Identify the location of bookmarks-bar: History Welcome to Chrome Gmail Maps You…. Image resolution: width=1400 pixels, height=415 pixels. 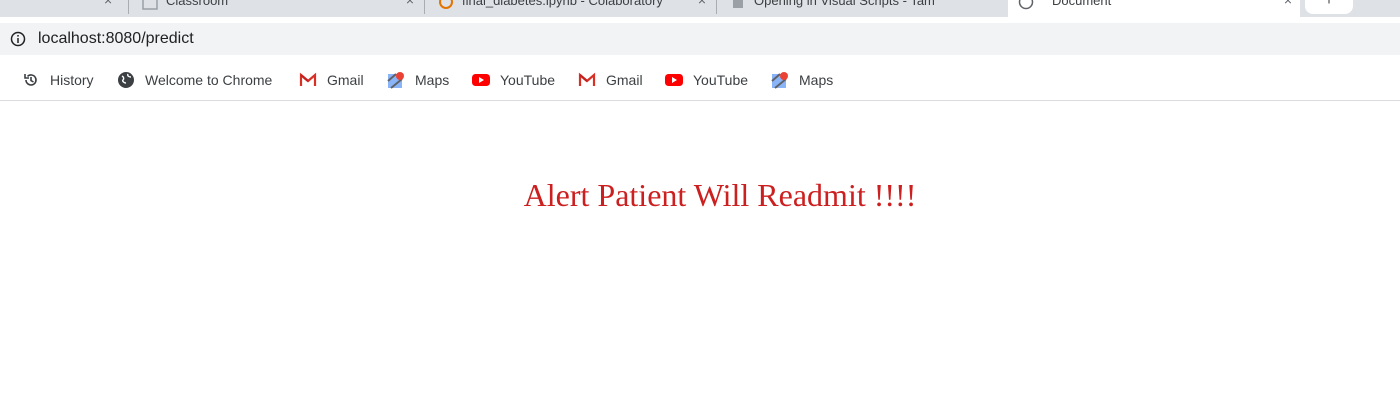
(700, 81).